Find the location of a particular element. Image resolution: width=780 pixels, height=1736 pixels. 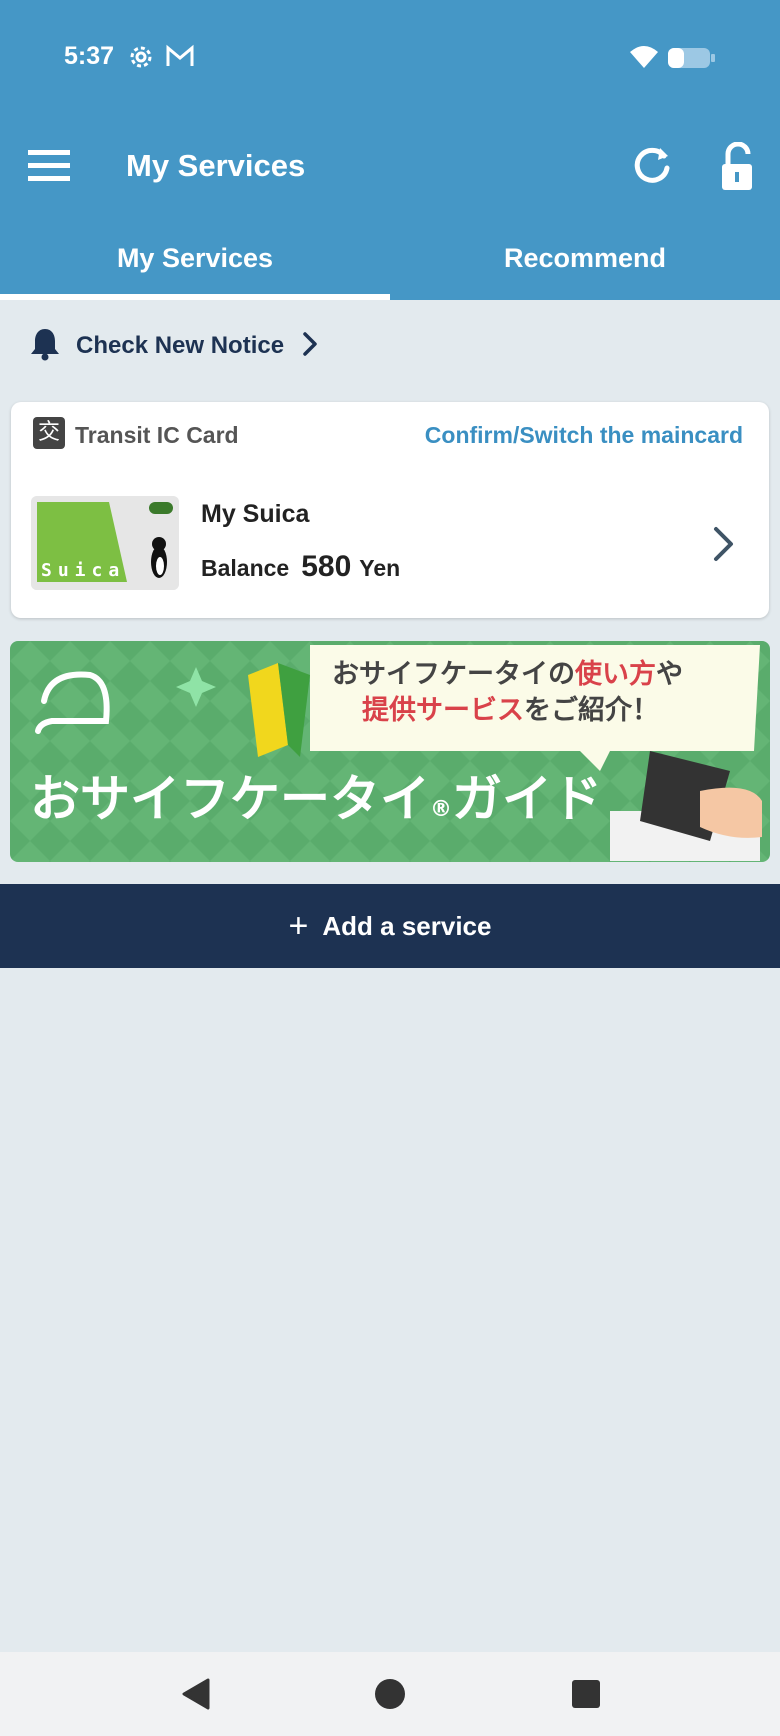

bell-icon is located at coordinates (45, 346).